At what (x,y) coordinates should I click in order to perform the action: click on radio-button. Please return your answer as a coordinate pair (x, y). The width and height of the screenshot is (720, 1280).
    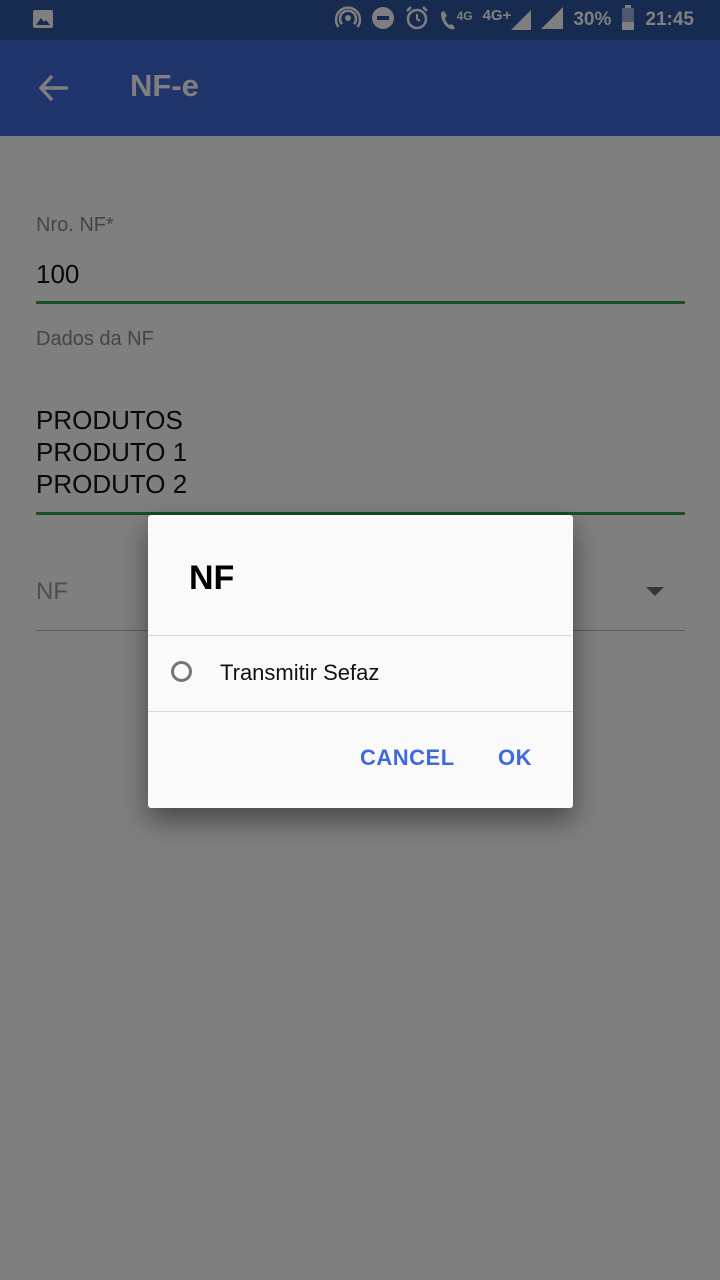
    Looking at the image, I should click on (181, 671).